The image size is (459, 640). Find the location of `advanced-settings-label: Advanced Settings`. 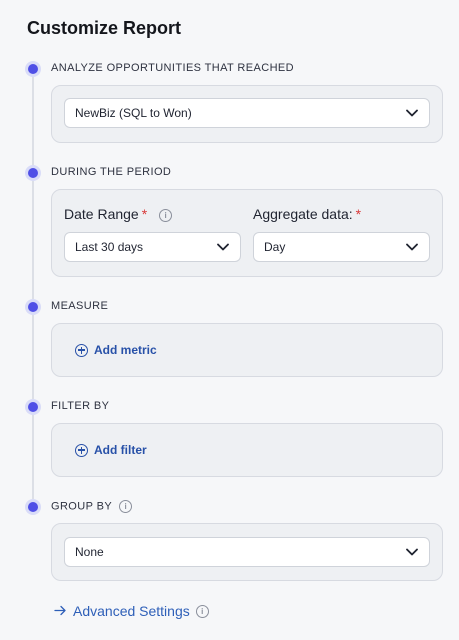

advanced-settings-label: Advanced Settings is located at coordinates (131, 611).